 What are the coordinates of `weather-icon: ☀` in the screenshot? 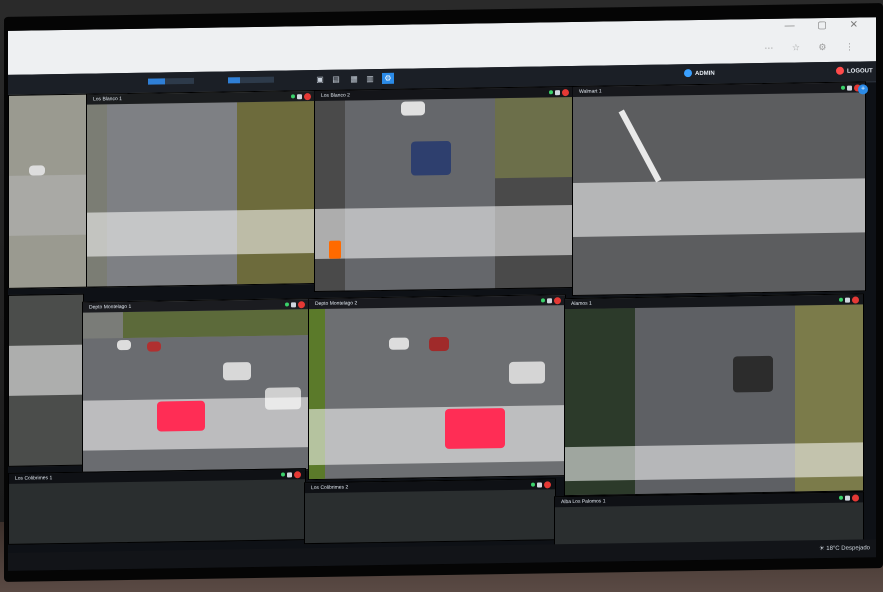 It's located at (822, 549).